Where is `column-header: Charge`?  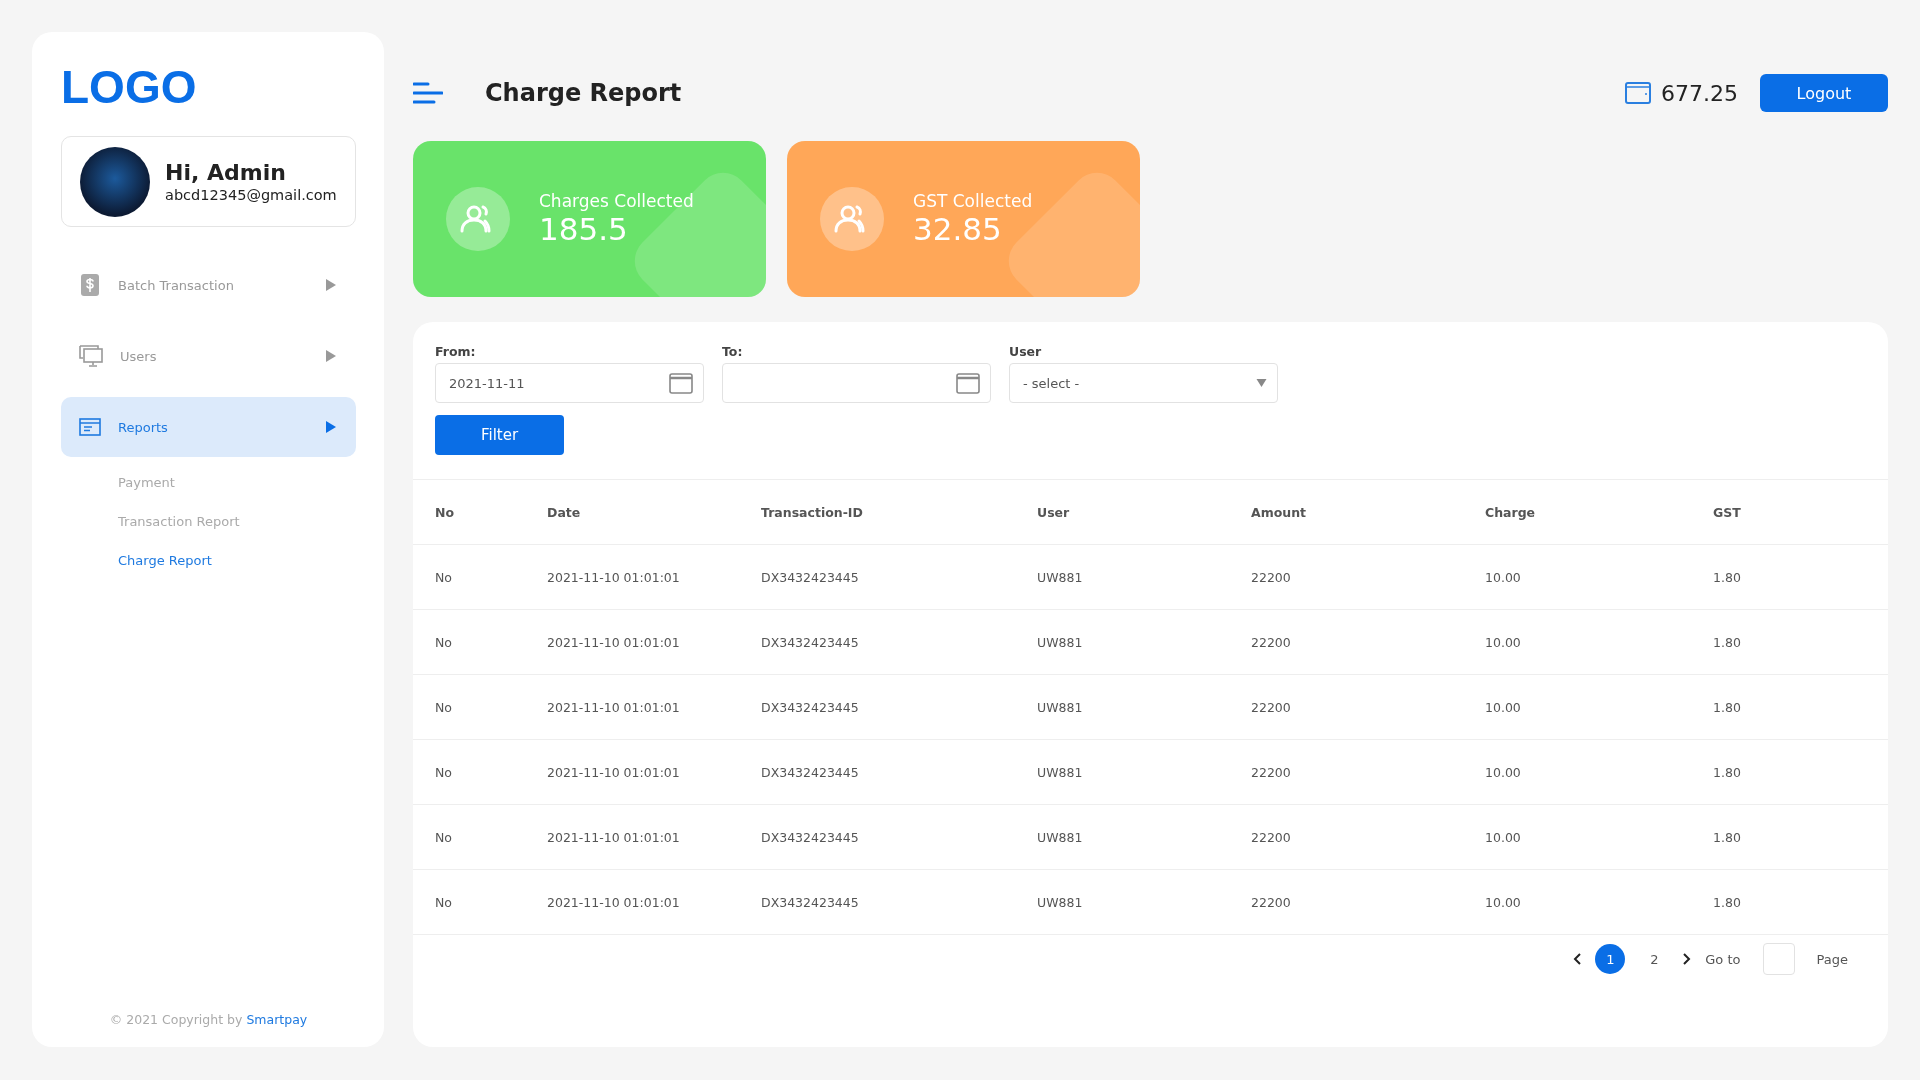
column-header: Charge is located at coordinates (1598, 512).